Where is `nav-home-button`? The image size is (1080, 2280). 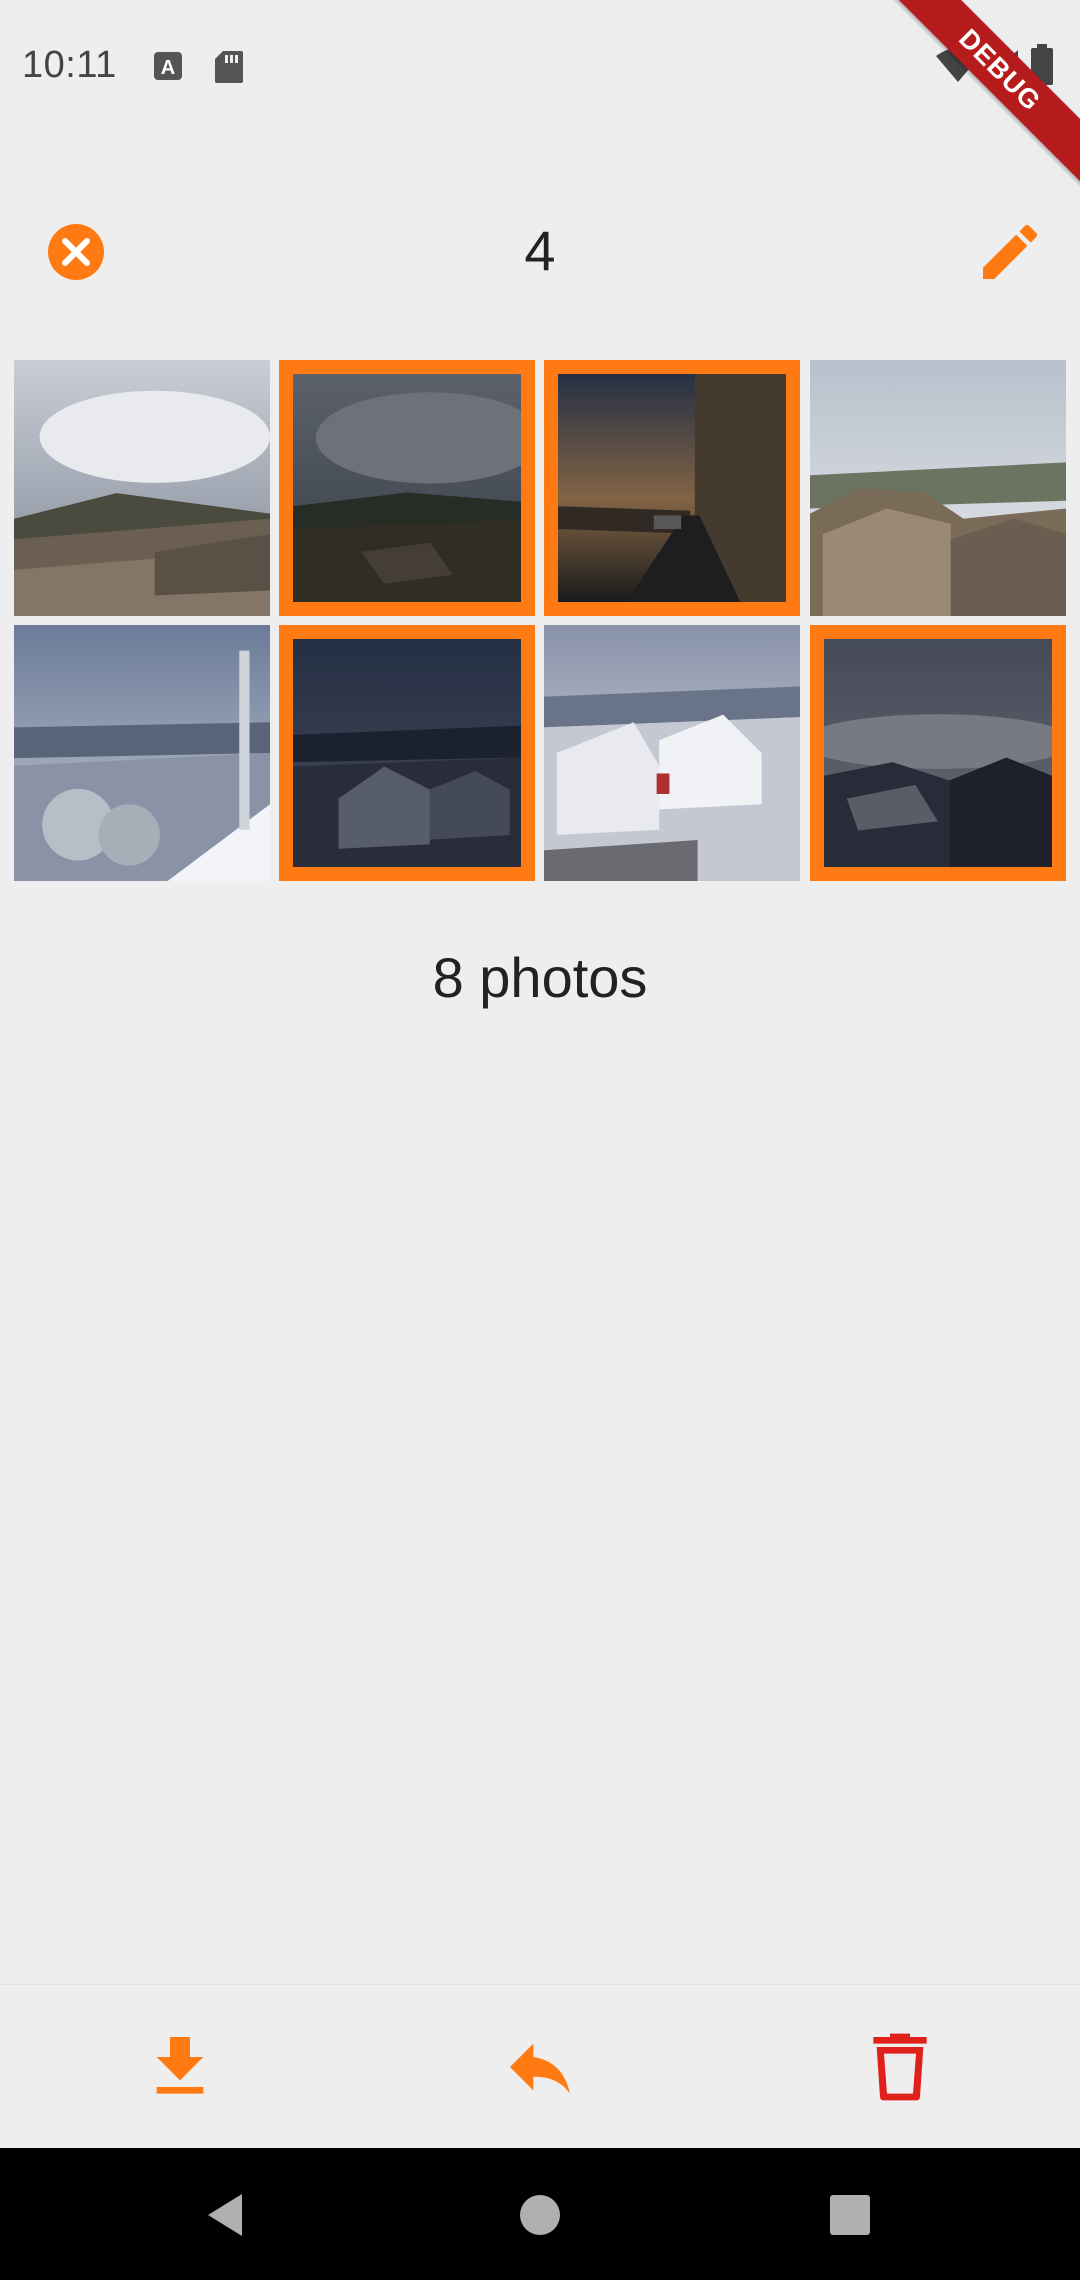
nav-home-button is located at coordinates (540, 2215).